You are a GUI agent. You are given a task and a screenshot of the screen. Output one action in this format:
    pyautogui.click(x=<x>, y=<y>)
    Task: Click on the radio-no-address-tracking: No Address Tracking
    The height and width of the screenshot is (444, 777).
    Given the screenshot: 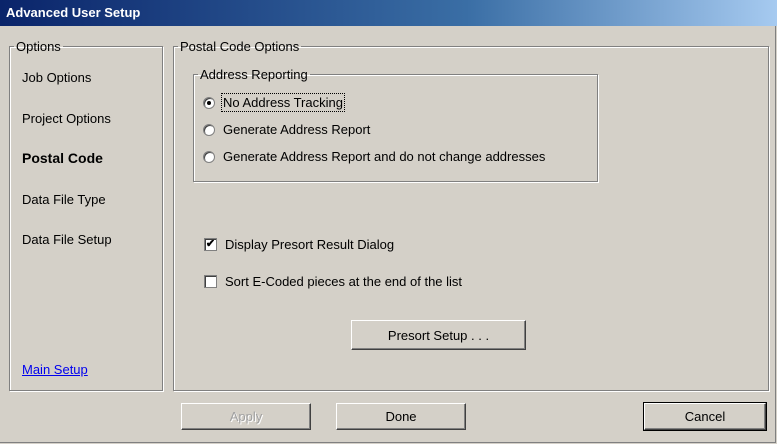 What is the action you would take?
    pyautogui.click(x=274, y=102)
    